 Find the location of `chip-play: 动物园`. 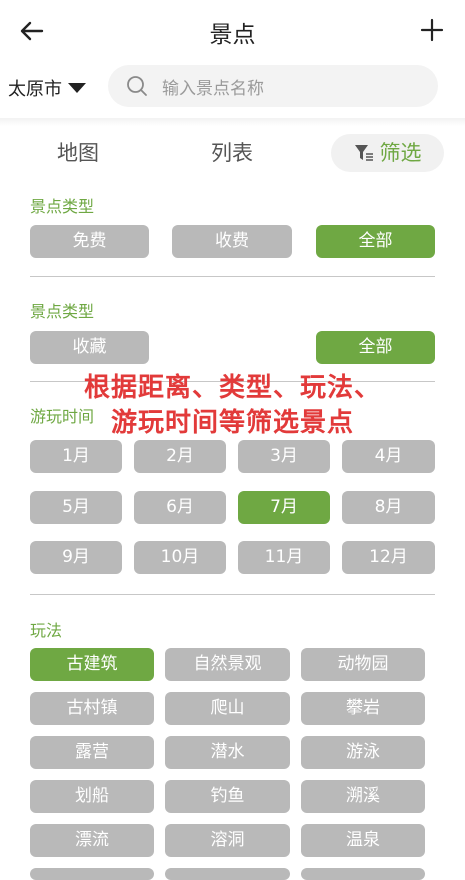

chip-play: 动物园 is located at coordinates (363, 664).